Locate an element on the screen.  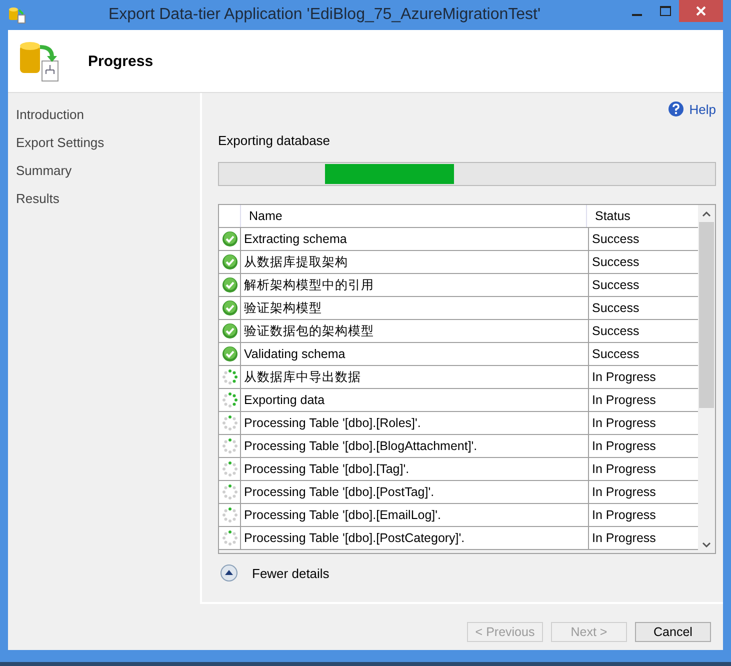
table-cell: 验证架构模型 is located at coordinates (415, 308).